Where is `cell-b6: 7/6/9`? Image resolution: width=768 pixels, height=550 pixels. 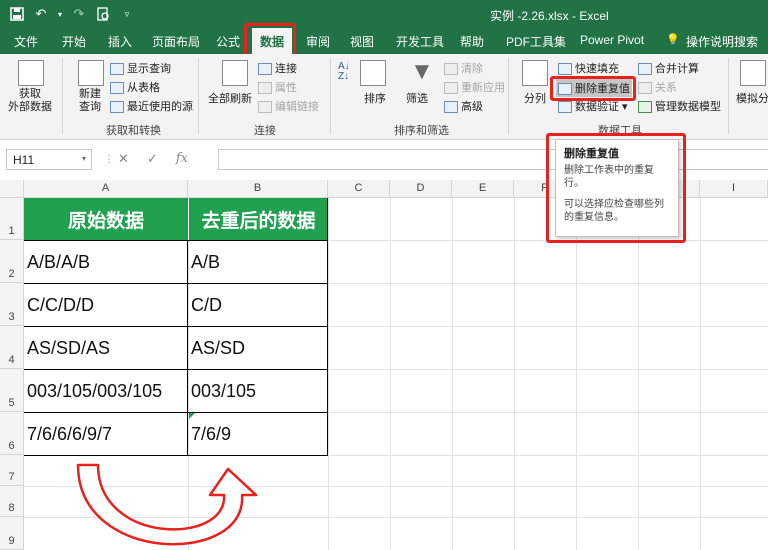
cell-b6: 7/6/9 is located at coordinates (258, 434).